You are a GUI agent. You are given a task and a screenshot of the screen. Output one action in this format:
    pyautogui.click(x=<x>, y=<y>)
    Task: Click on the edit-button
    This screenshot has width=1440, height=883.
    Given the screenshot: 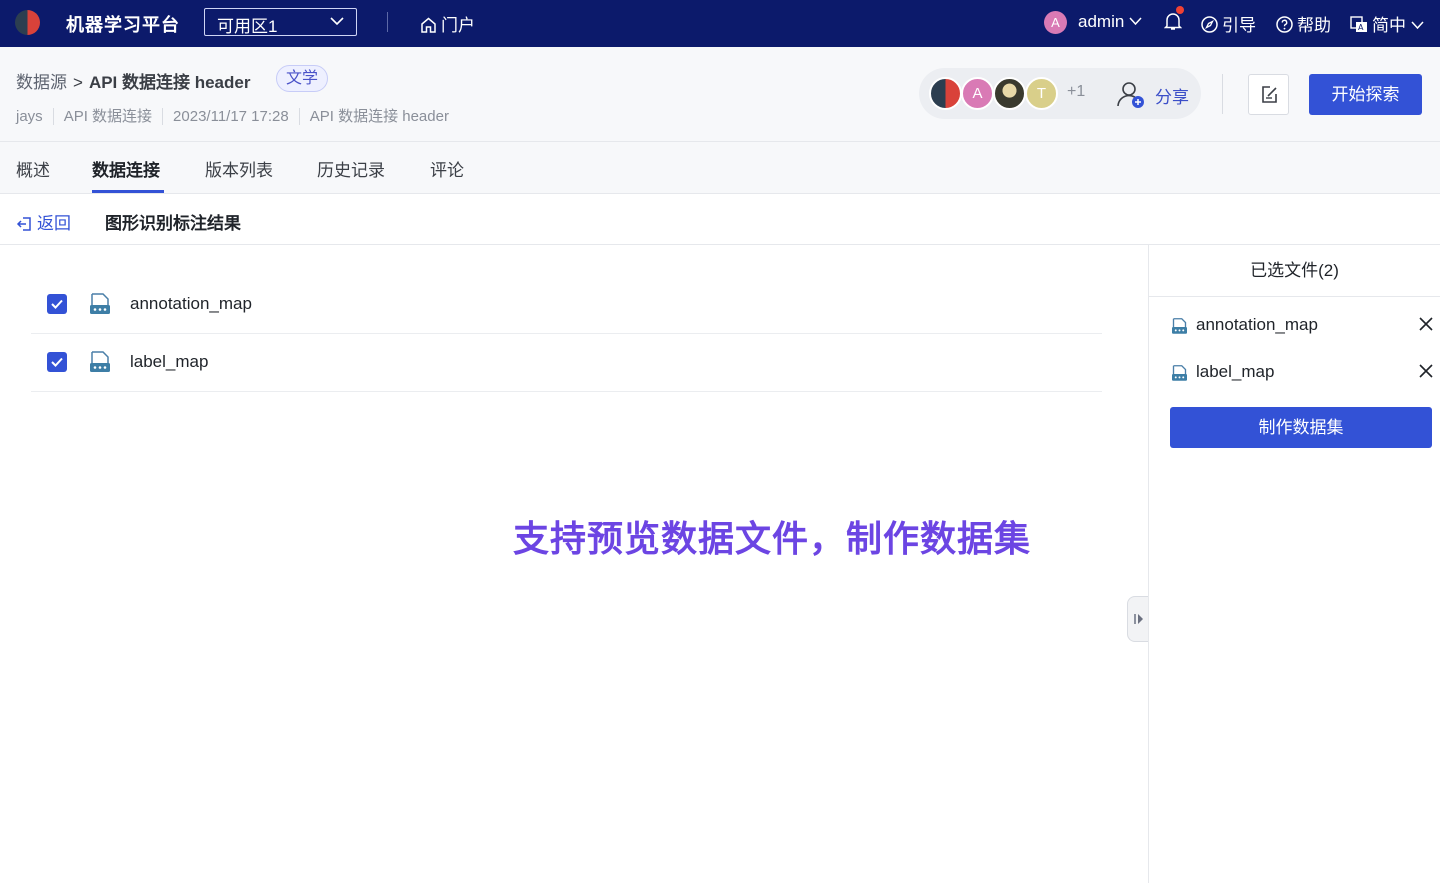 What is the action you would take?
    pyautogui.click(x=1268, y=94)
    